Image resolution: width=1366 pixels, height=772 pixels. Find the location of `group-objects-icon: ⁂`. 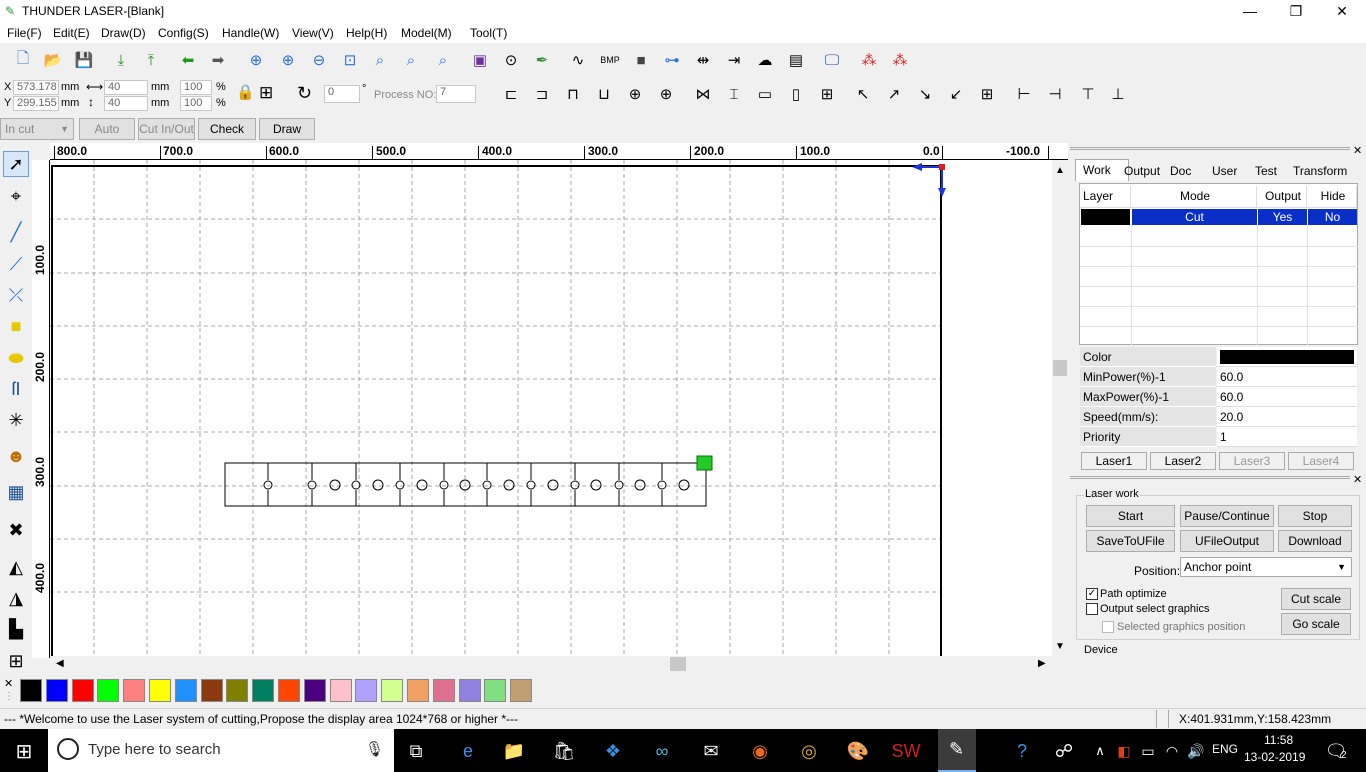

group-objects-icon: ⁂ is located at coordinates (900, 60).